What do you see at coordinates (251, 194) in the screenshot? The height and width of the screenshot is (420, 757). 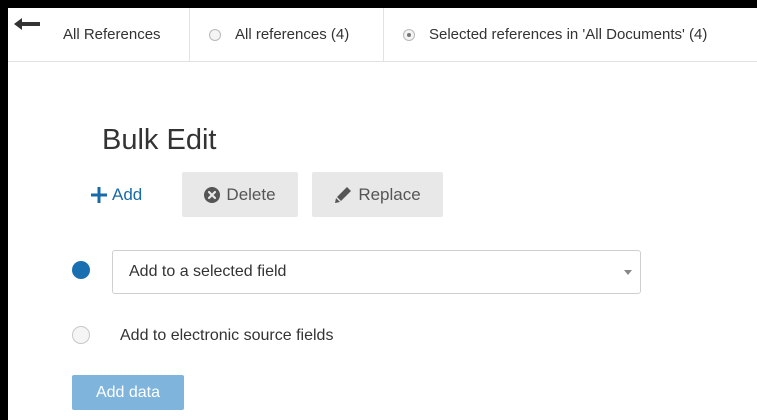 I see `delete-button-label: Delete` at bounding box center [251, 194].